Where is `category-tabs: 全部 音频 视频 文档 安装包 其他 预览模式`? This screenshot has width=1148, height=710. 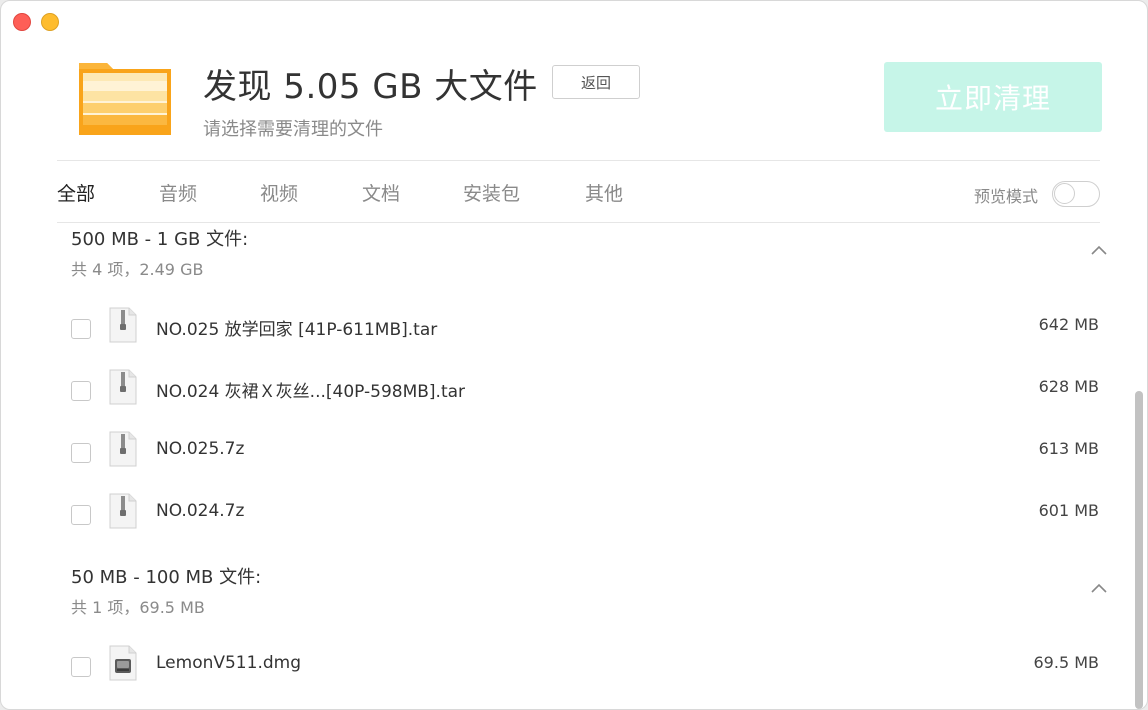
category-tabs: 全部 音频 视频 文档 安装包 其他 预览模式 is located at coordinates (579, 192).